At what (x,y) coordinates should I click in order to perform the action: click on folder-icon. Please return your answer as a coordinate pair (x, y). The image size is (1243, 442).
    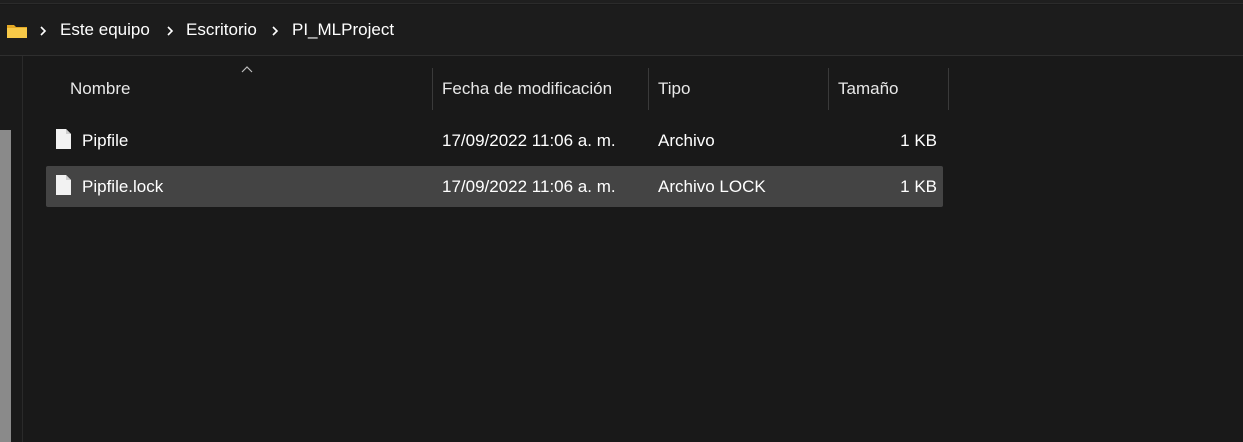
    Looking at the image, I should click on (17, 31).